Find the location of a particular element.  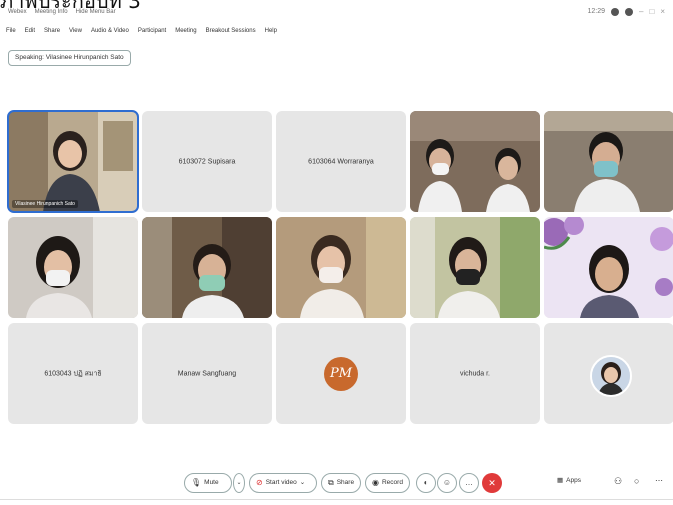

video-tile-pm: PM is located at coordinates (341, 373).